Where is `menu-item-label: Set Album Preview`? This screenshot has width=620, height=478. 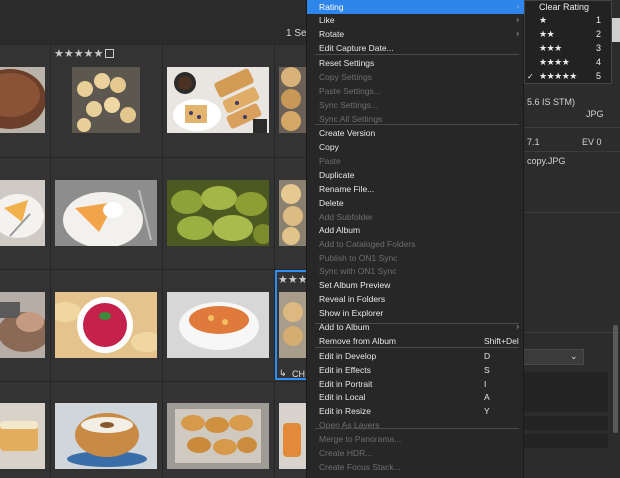
menu-item-label: Set Album Preview is located at coordinates (355, 285).